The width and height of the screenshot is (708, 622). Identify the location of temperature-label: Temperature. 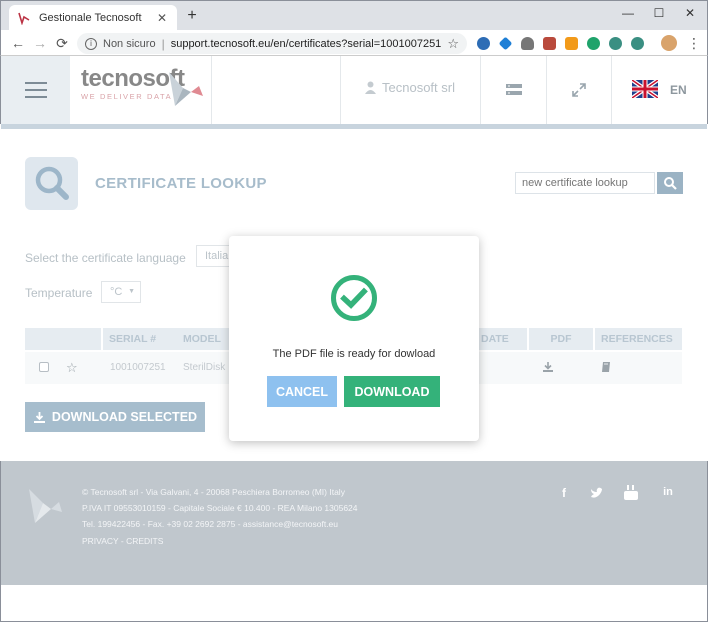
(59, 293).